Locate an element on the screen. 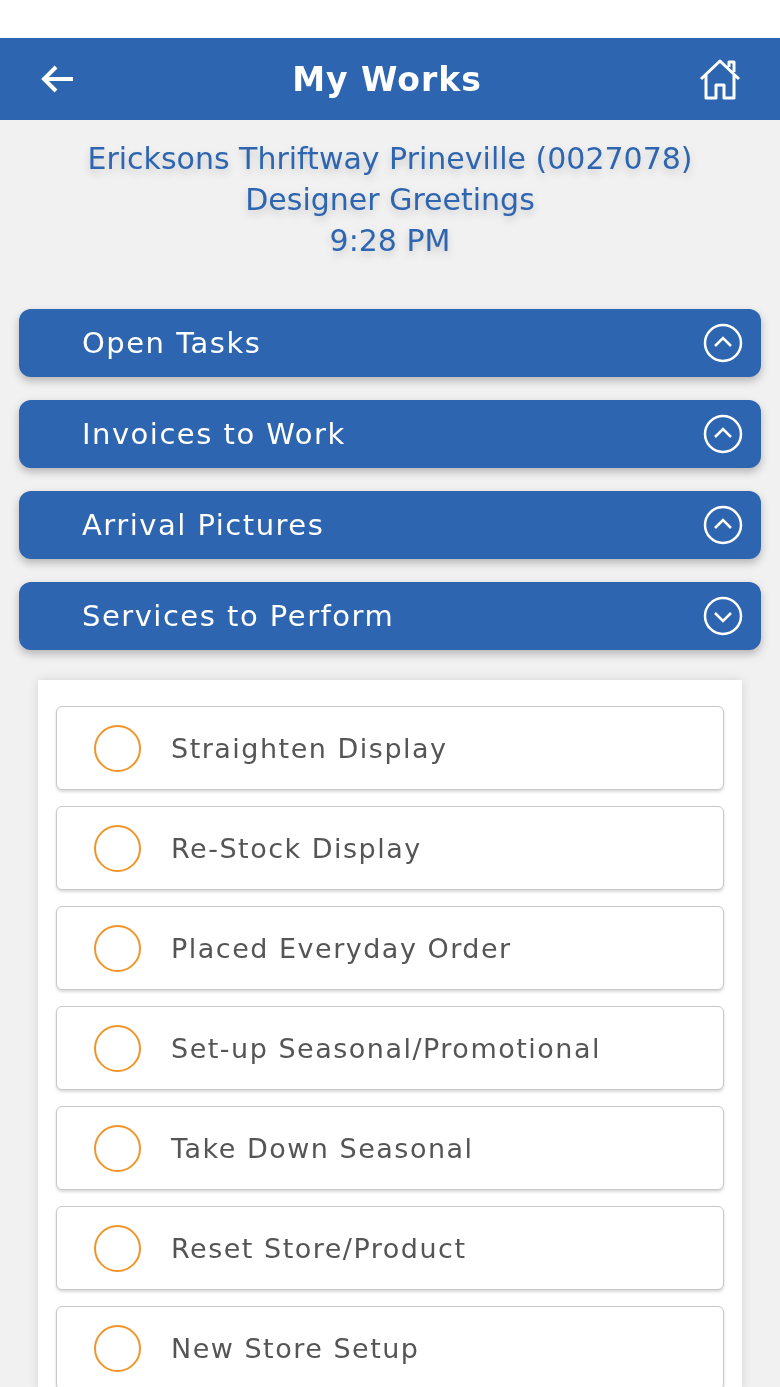  back-arrow-icon is located at coordinates (58, 79).